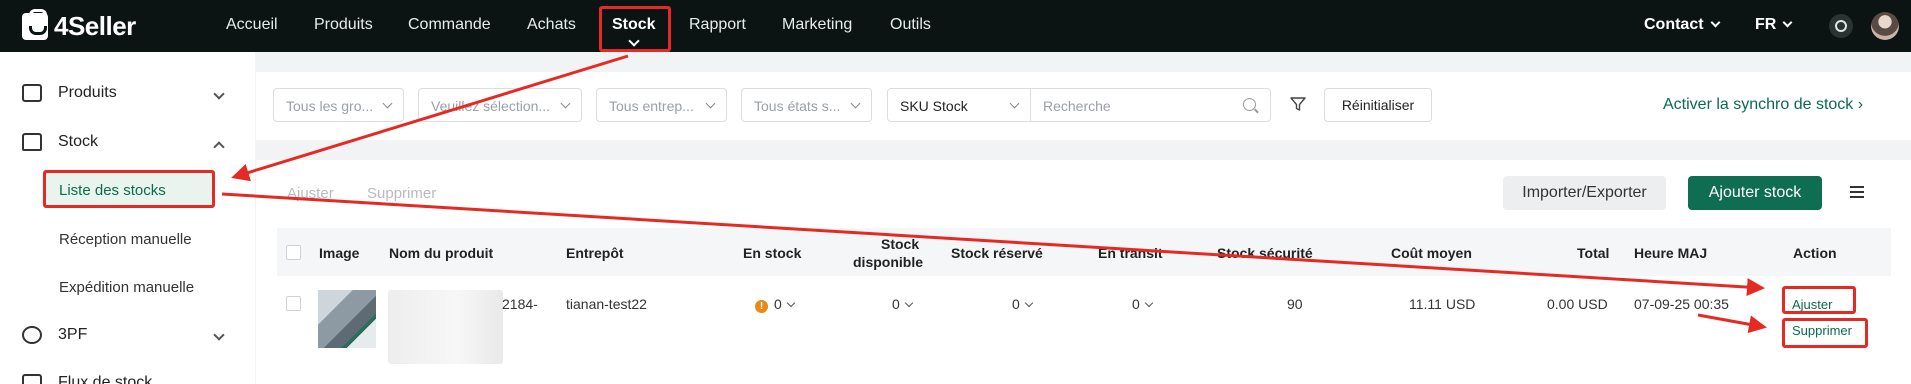 The width and height of the screenshot is (1911, 384). Describe the element at coordinates (430, 118) in the screenshot. I see `arrow-to-stock-list` at that location.